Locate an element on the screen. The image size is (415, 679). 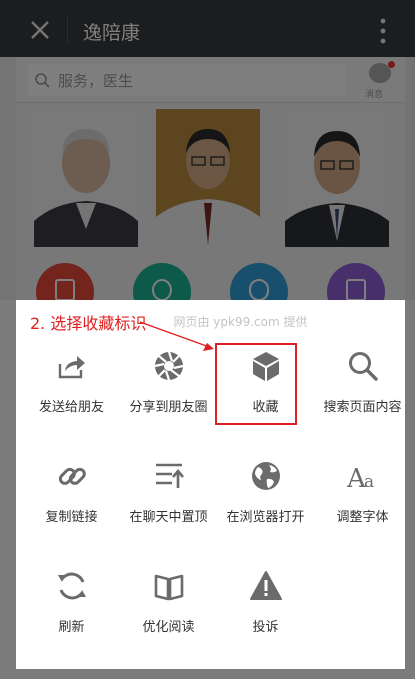
search-page-label: 搜索页面内容 is located at coordinates (362, 407).